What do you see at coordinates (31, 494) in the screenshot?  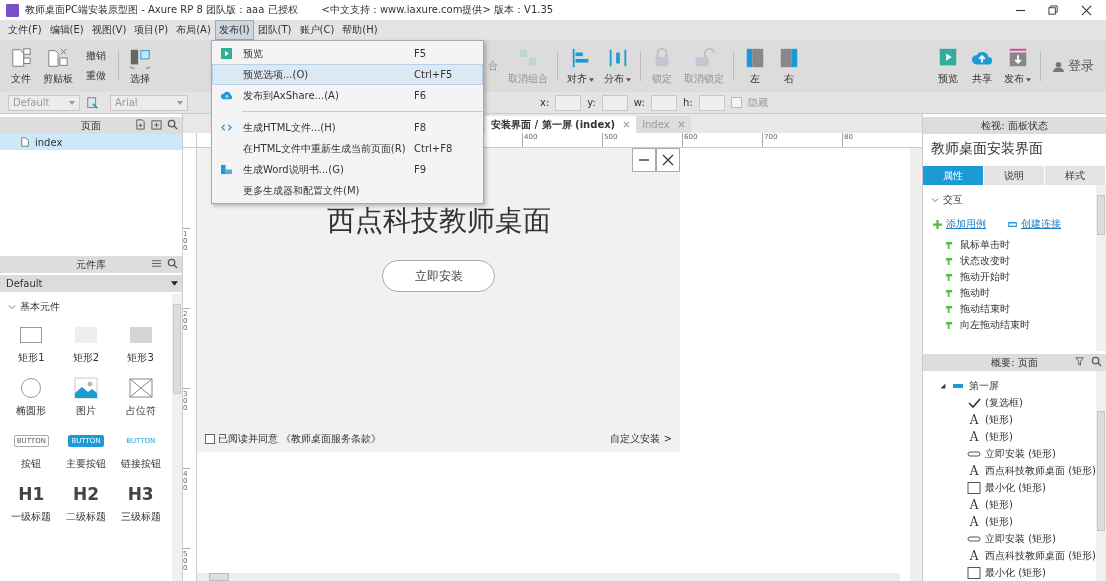 I see `heading-sample: H1` at bounding box center [31, 494].